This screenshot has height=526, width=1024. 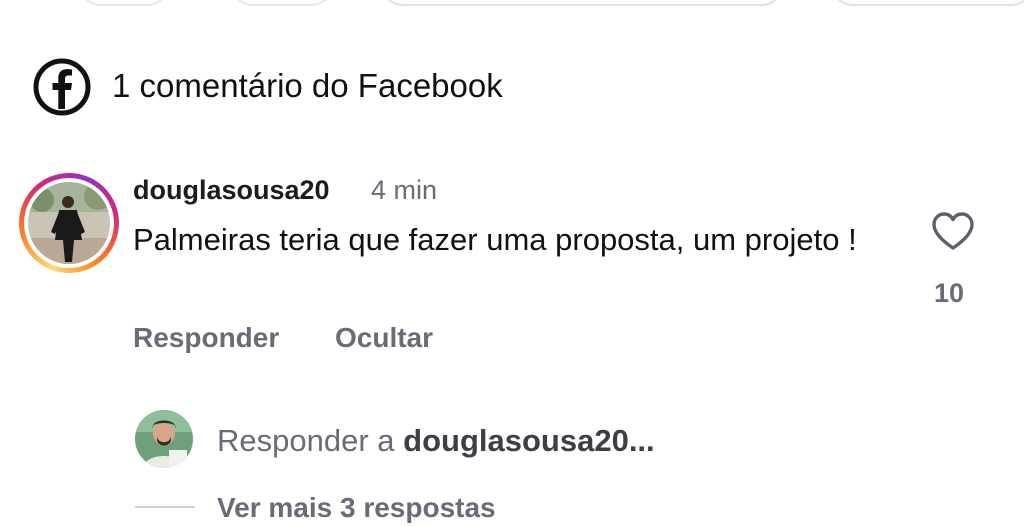 I want to click on comment-author: douglasousa20, so click(x=231, y=190).